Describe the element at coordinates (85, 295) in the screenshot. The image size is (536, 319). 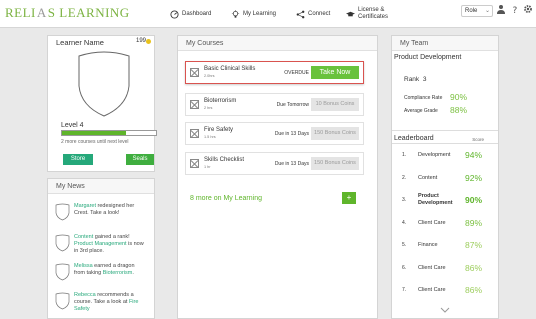
I see `news-link: Rebecca` at that location.